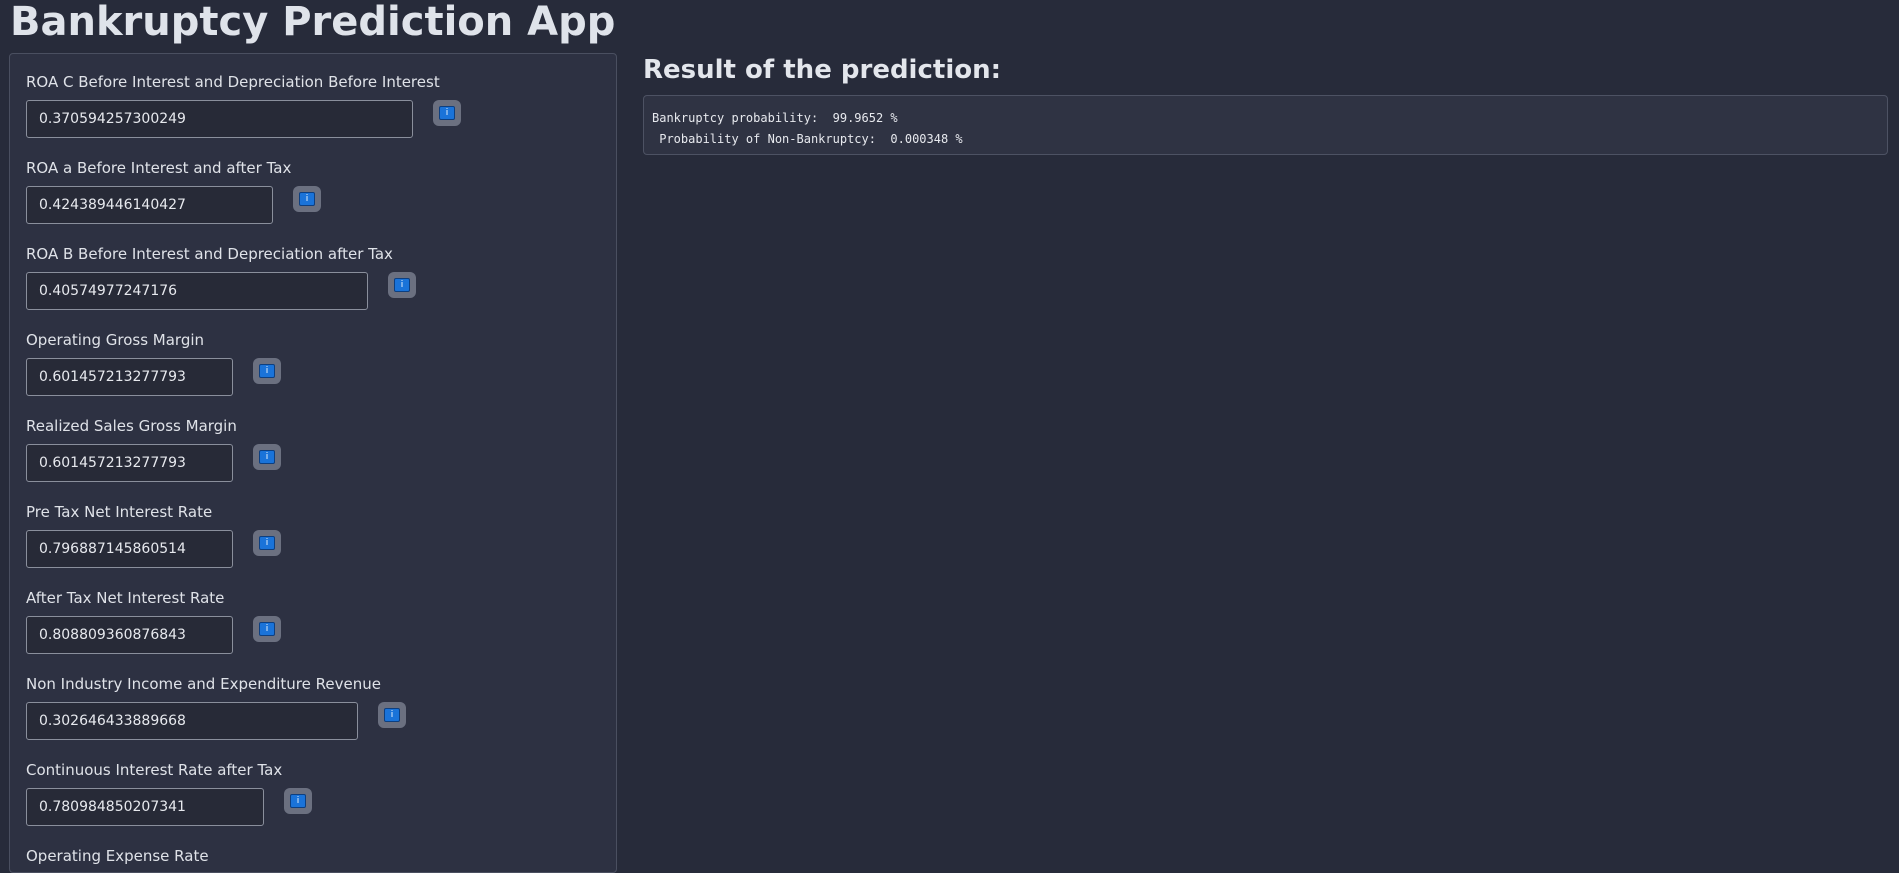  I want to click on continuous-interest-rate-input, so click(145, 807).